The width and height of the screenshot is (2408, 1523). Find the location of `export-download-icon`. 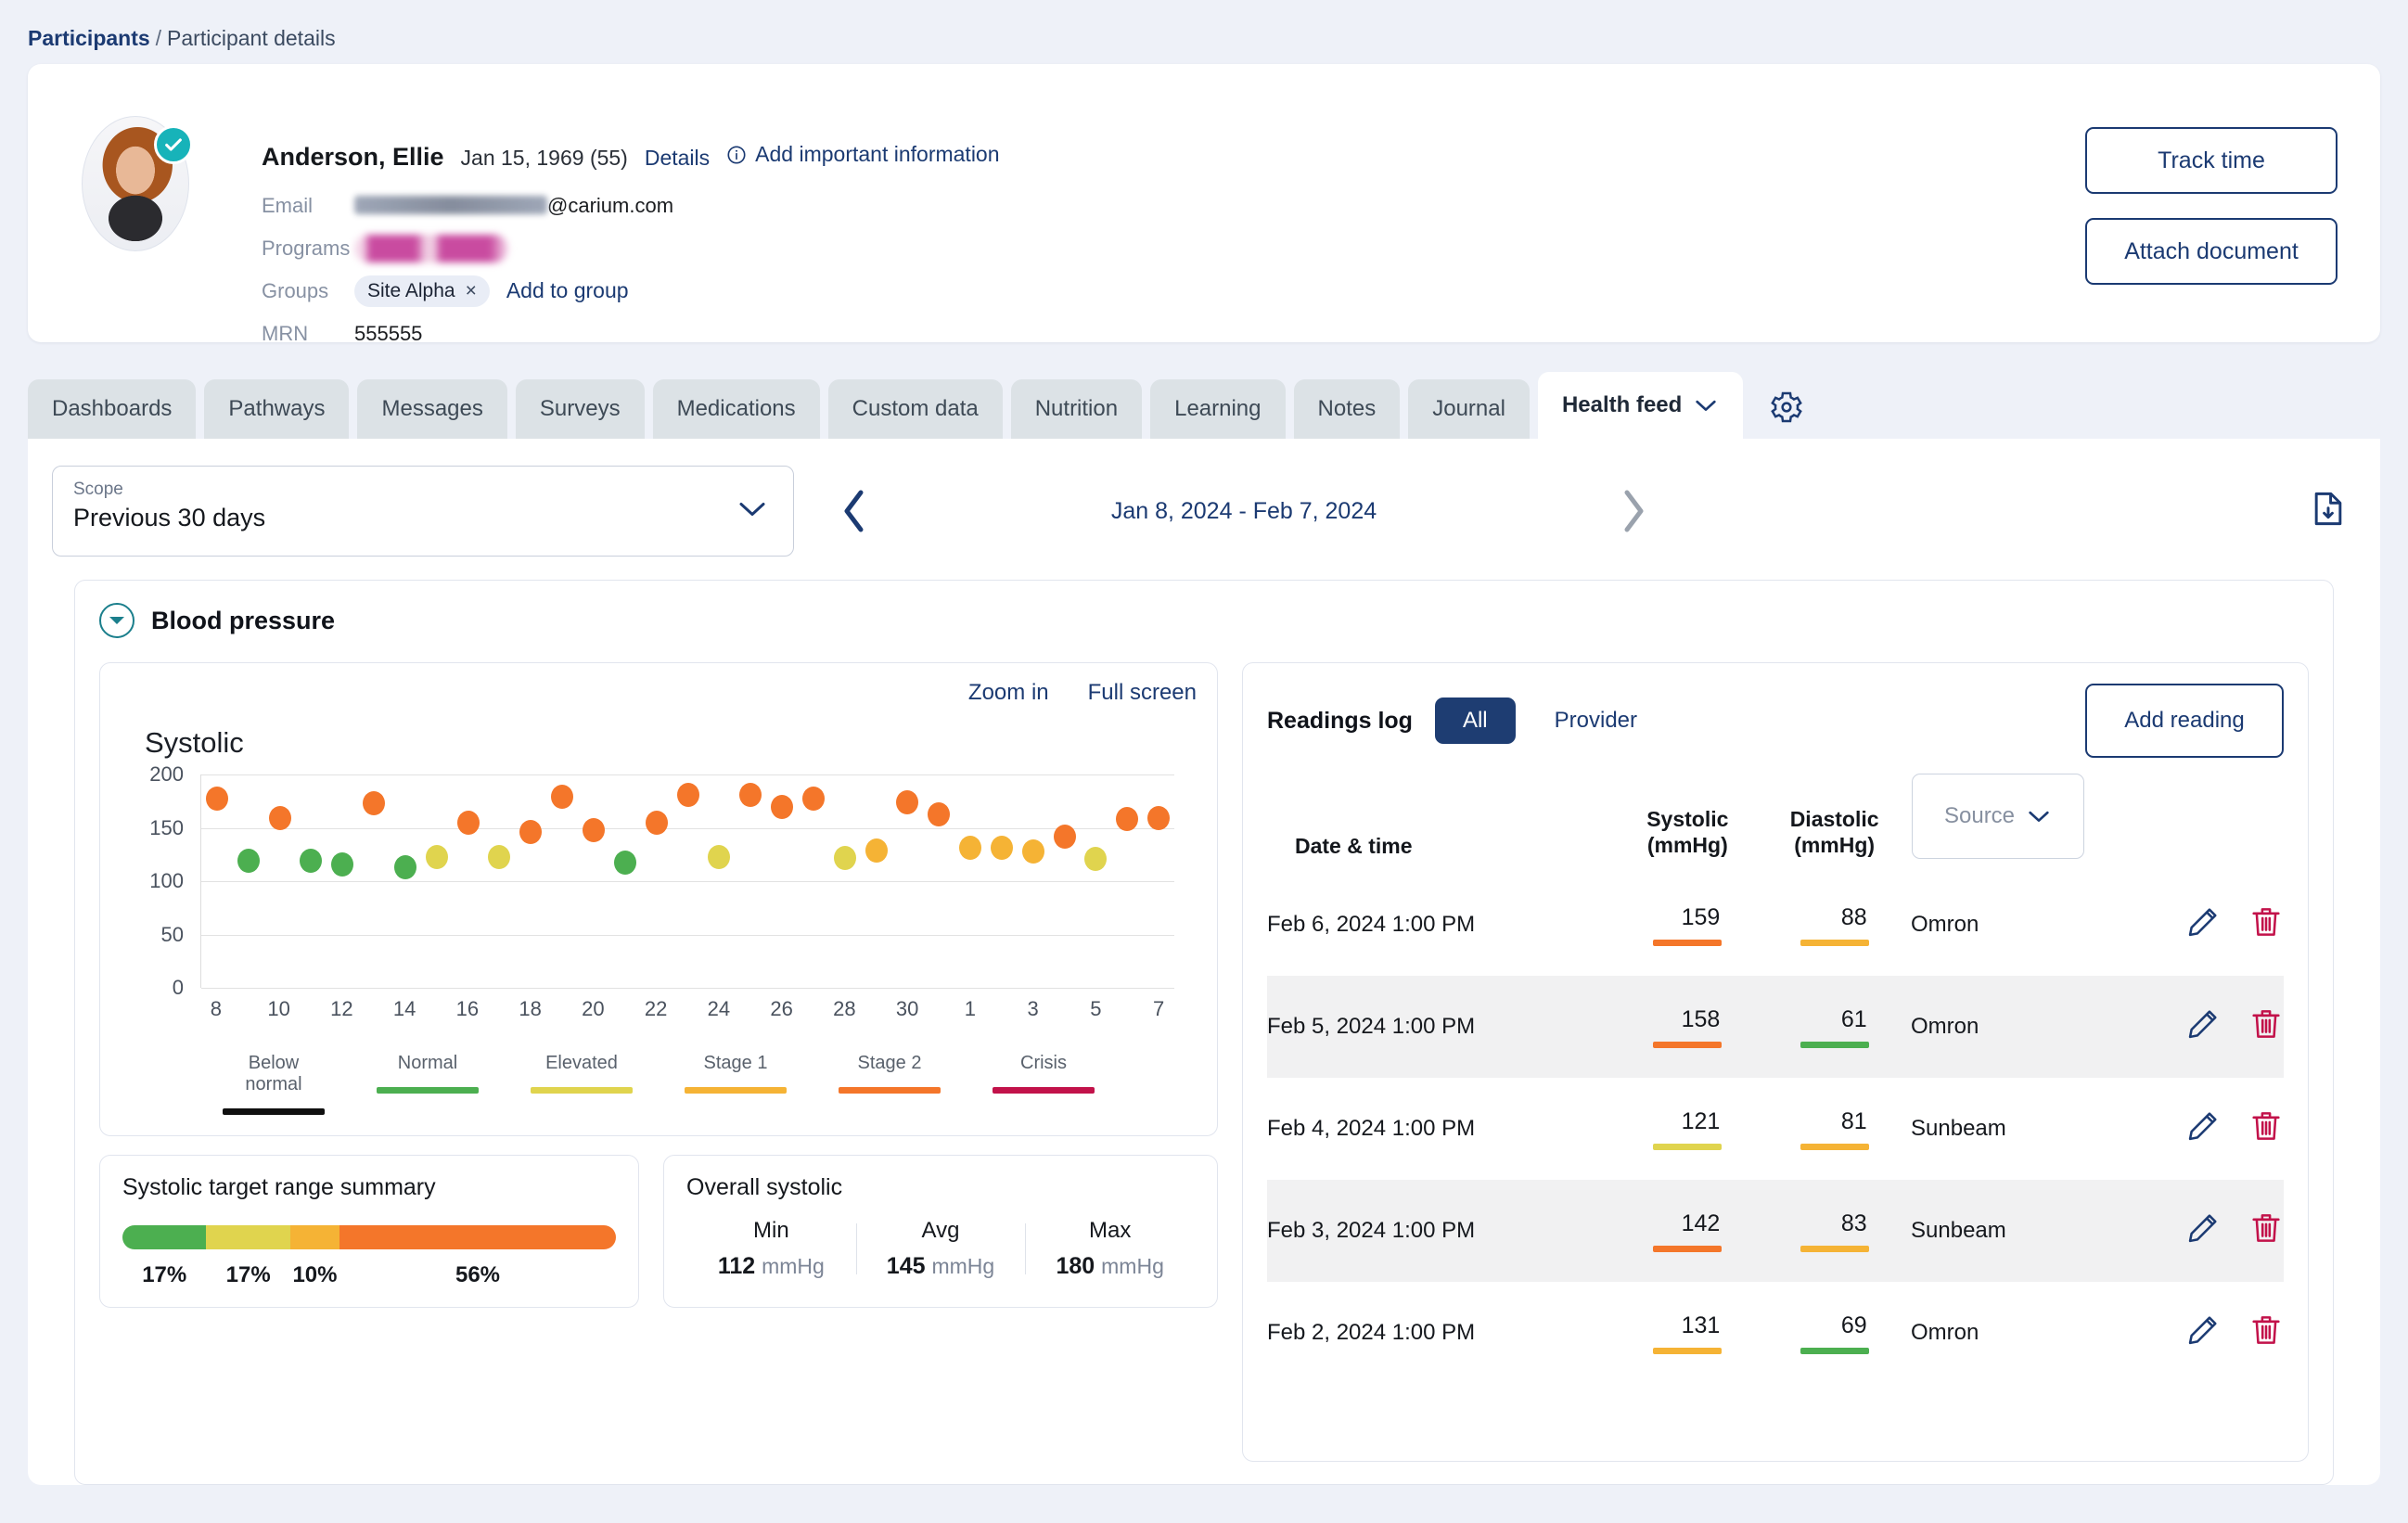

export-download-icon is located at coordinates (2328, 512).